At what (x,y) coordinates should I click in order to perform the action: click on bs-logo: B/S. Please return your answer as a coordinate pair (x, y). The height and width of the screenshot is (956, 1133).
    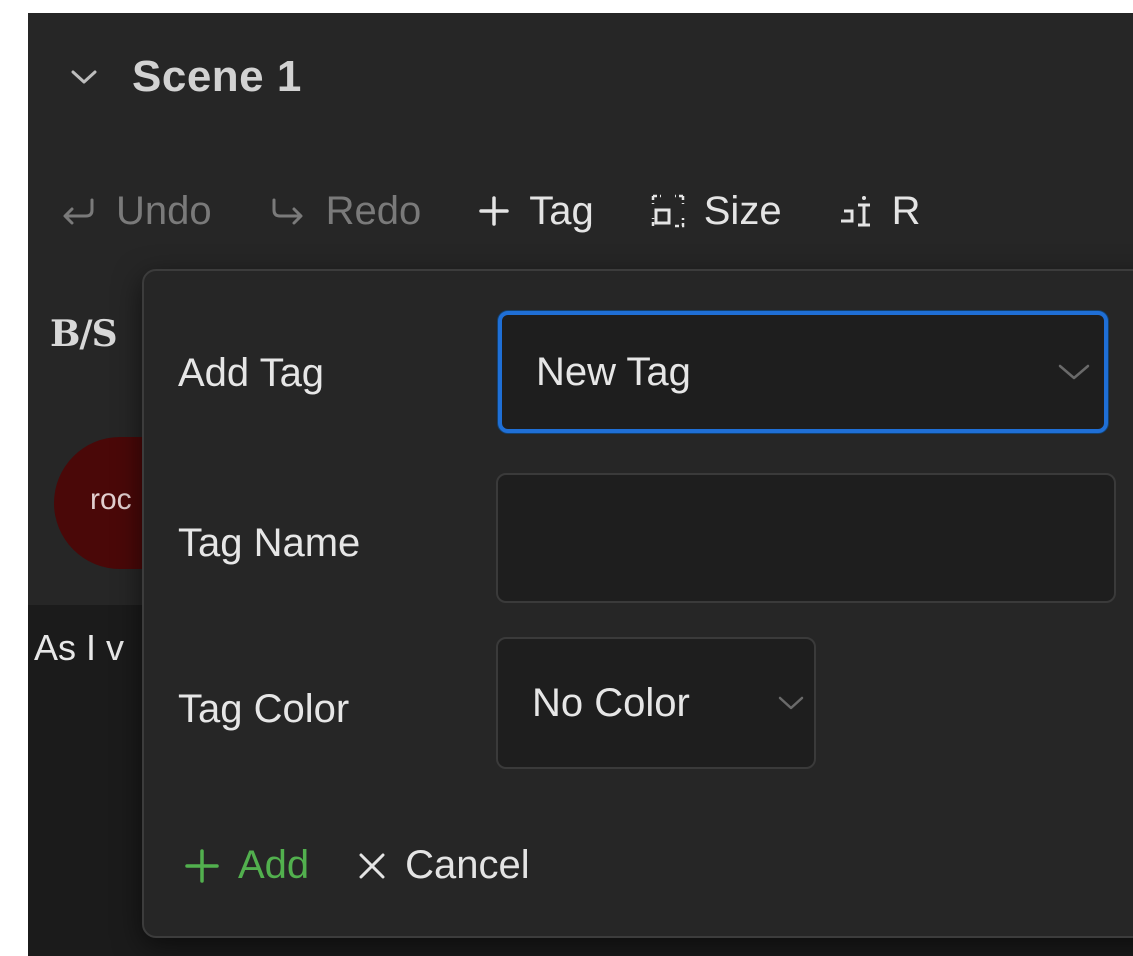
    Looking at the image, I should click on (84, 334).